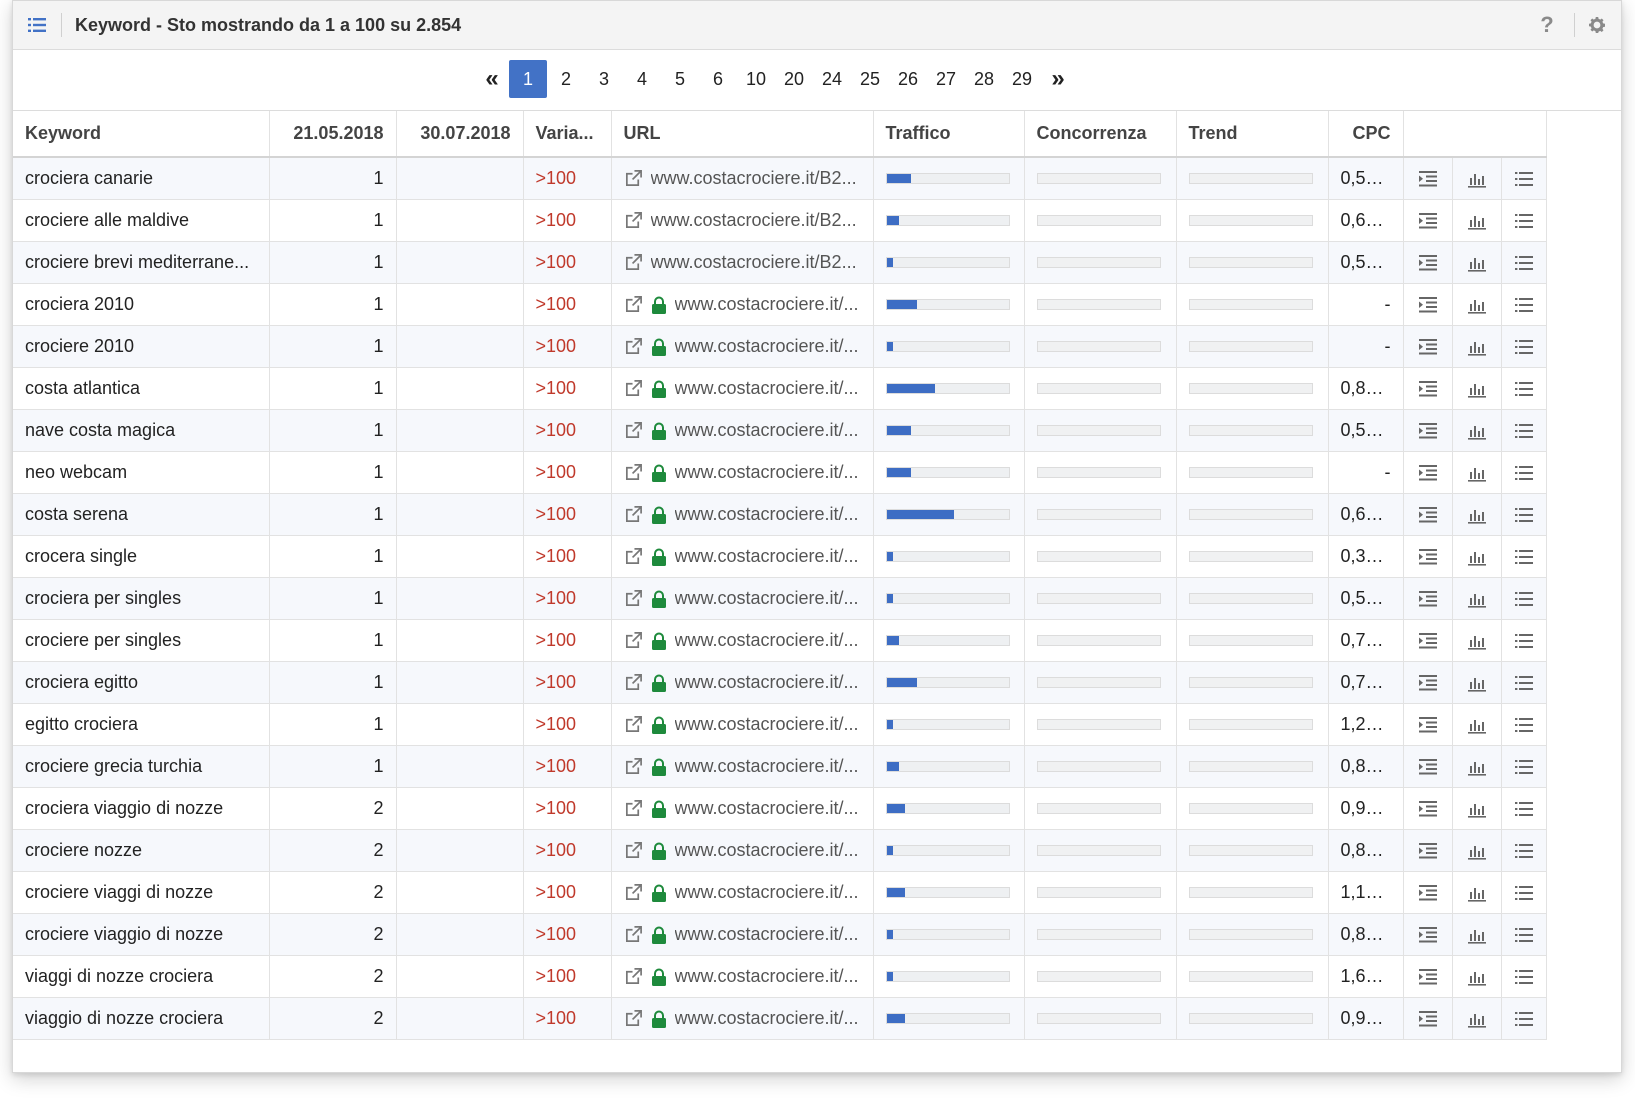 The width and height of the screenshot is (1635, 1102). What do you see at coordinates (1022, 79) in the screenshot?
I see `page-button-29: 29` at bounding box center [1022, 79].